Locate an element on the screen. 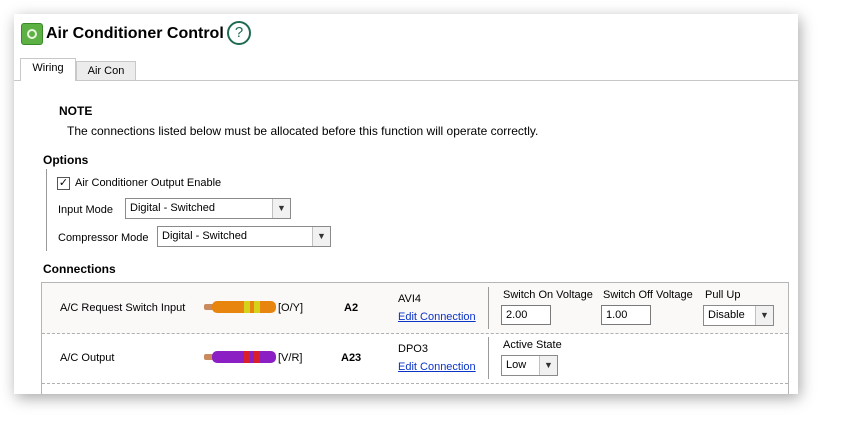 Image resolution: width=846 pixels, height=441 pixels. tab-wiring: Wiring is located at coordinates (48, 69).